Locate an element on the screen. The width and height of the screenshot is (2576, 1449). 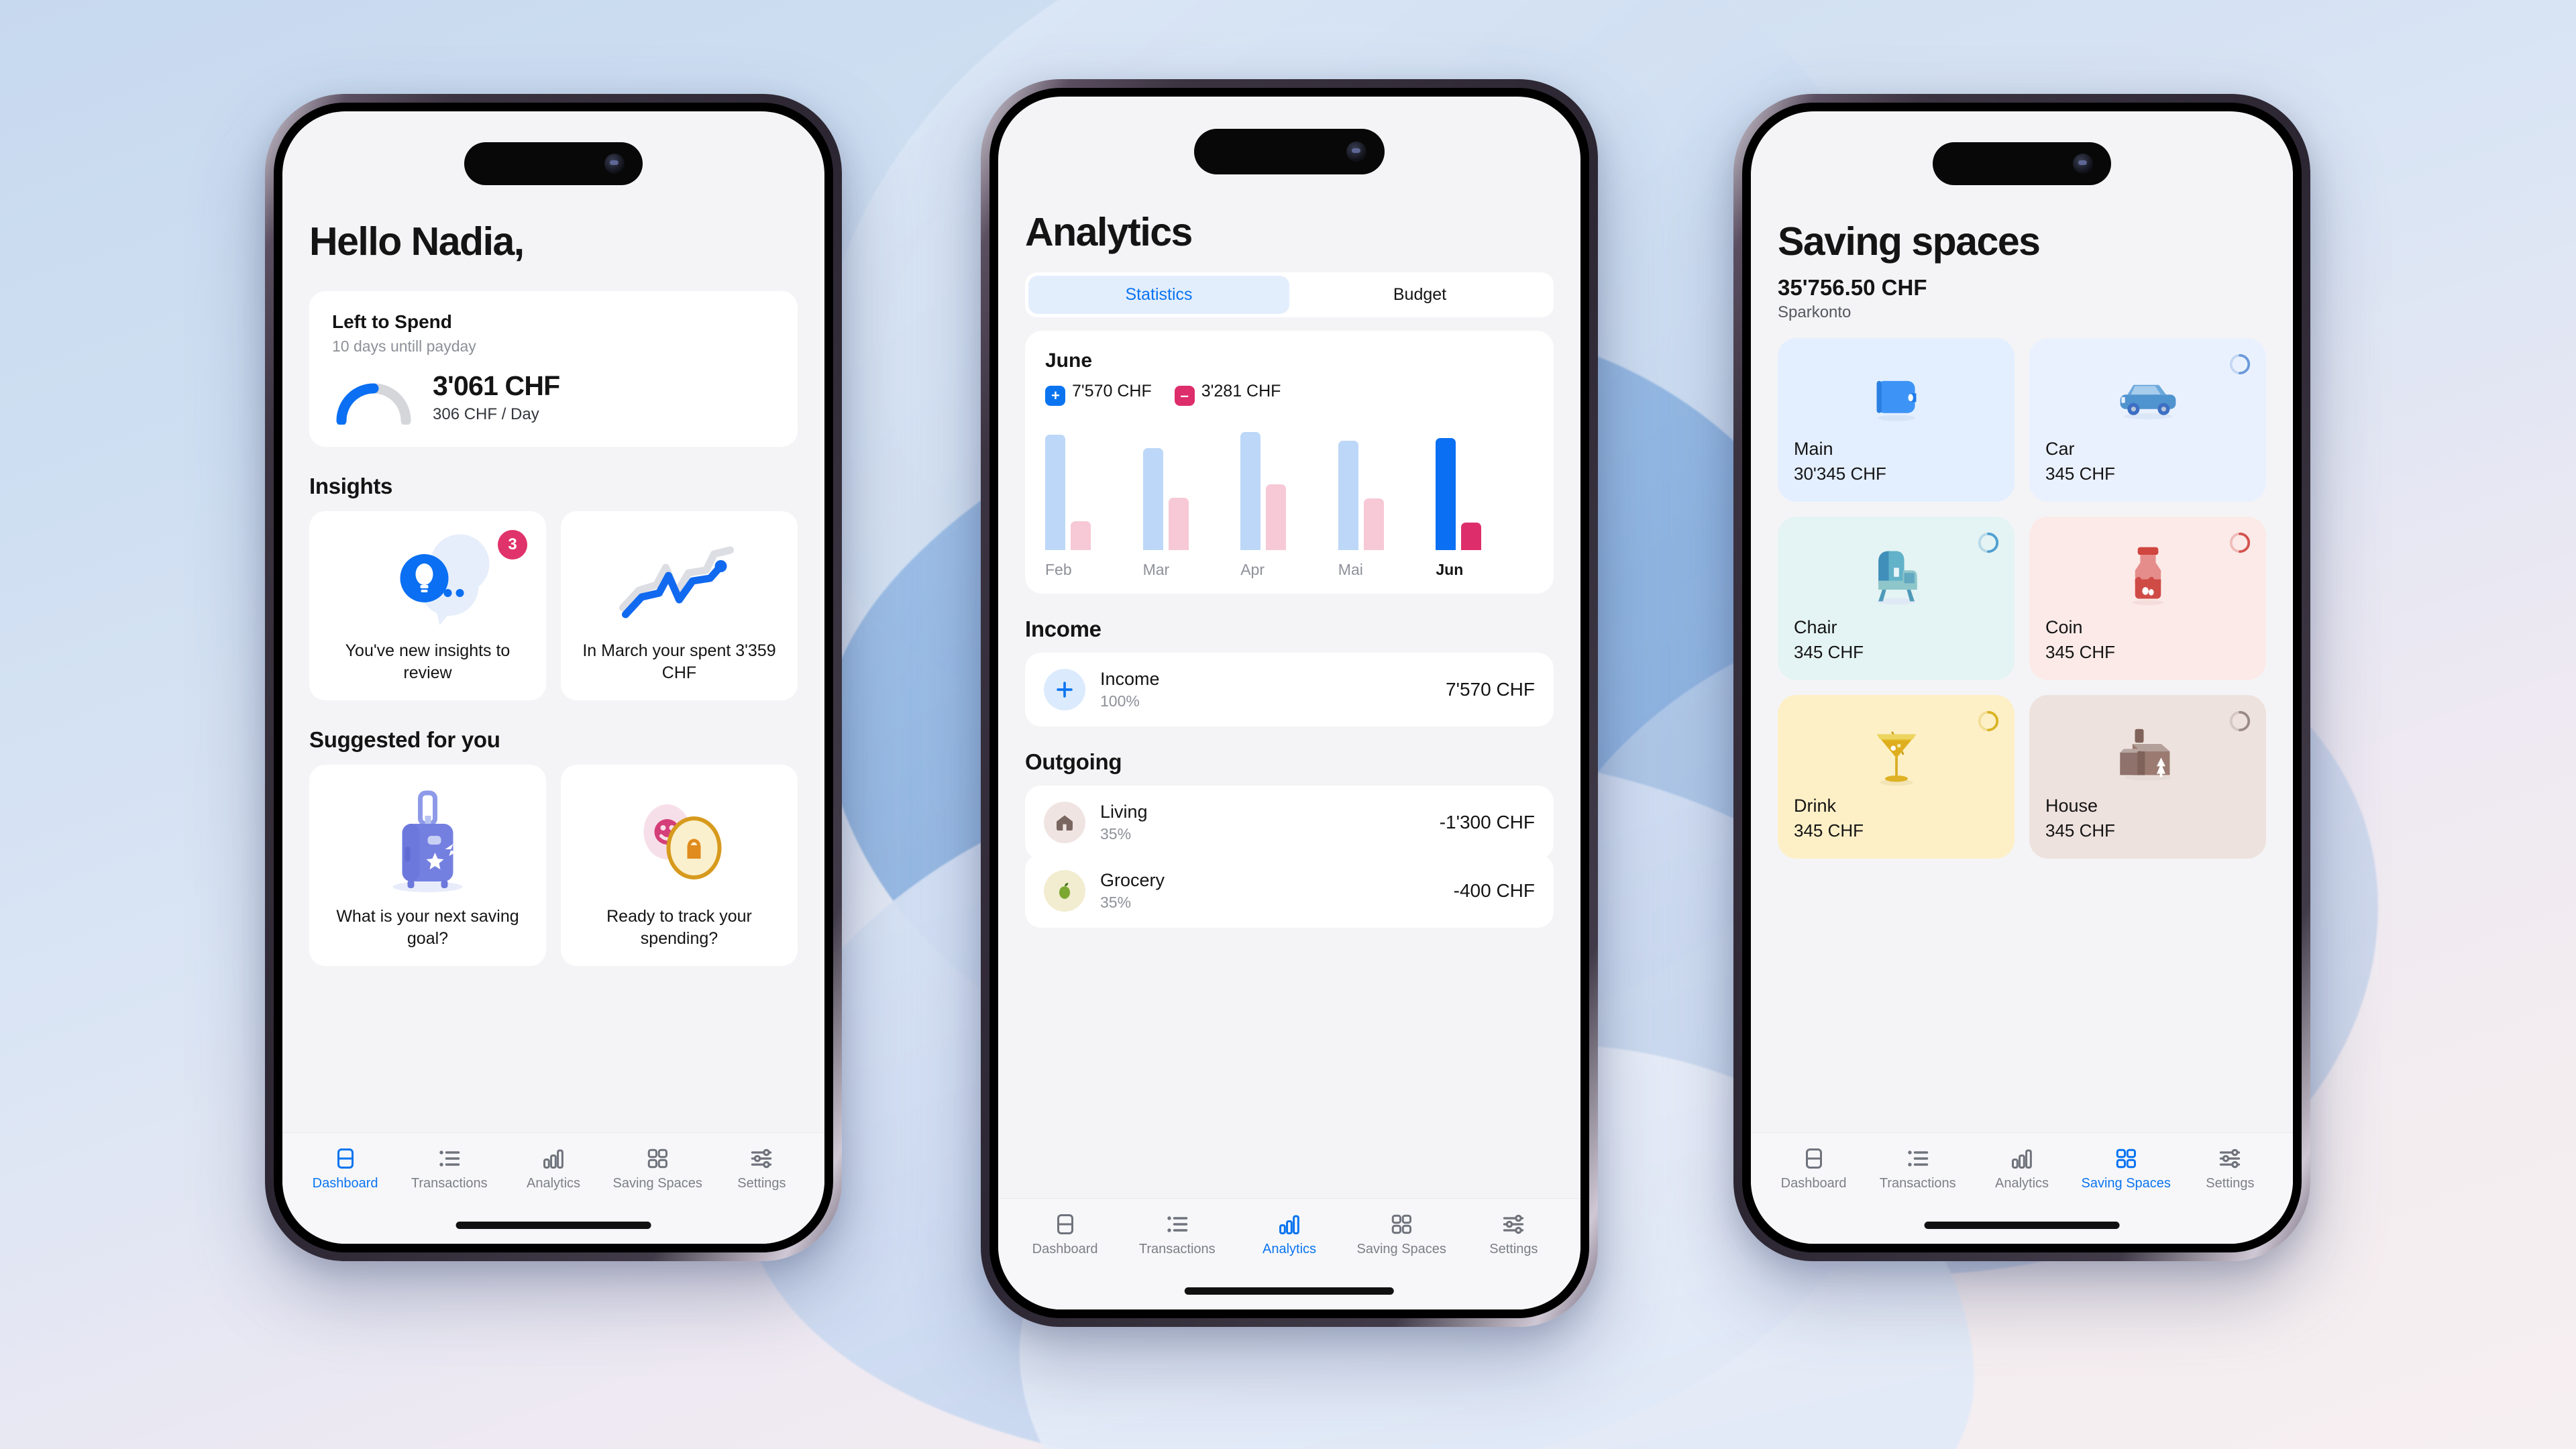
coins-icon is located at coordinates (679, 839).